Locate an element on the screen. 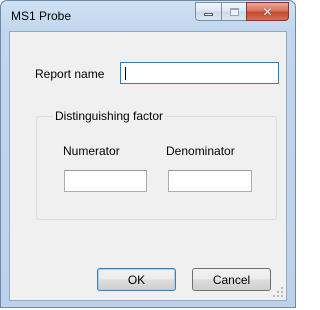 This screenshot has height=310, width=320. minimize-icon is located at coordinates (208, 14).